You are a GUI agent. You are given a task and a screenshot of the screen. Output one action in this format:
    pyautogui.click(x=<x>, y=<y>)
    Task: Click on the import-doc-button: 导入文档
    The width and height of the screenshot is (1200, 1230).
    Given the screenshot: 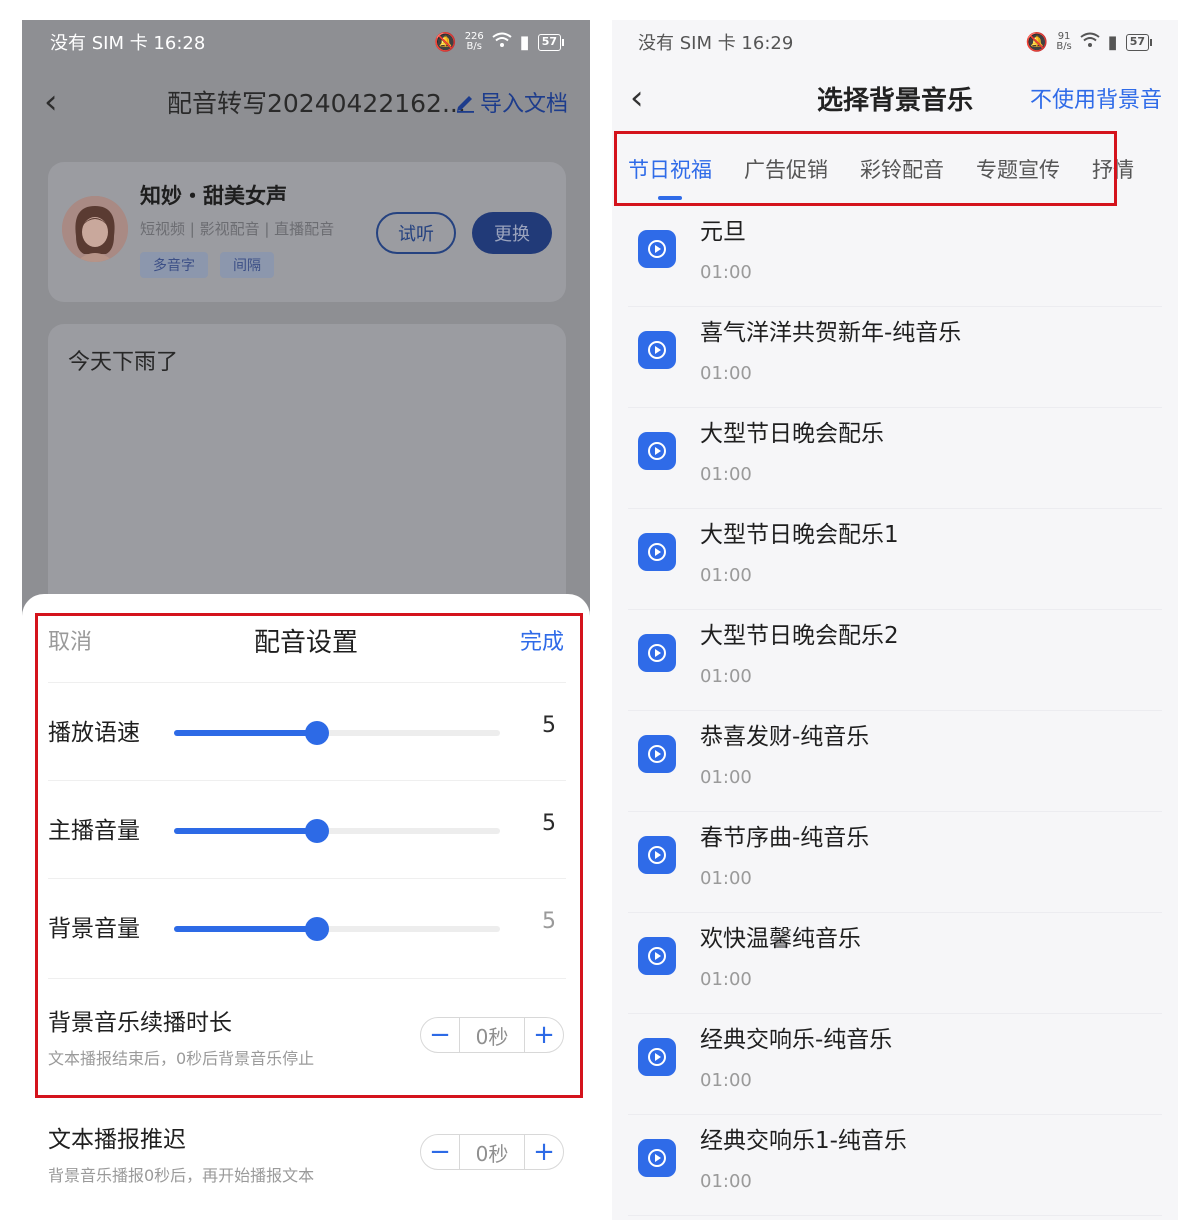 What is the action you would take?
    pyautogui.click(x=511, y=102)
    